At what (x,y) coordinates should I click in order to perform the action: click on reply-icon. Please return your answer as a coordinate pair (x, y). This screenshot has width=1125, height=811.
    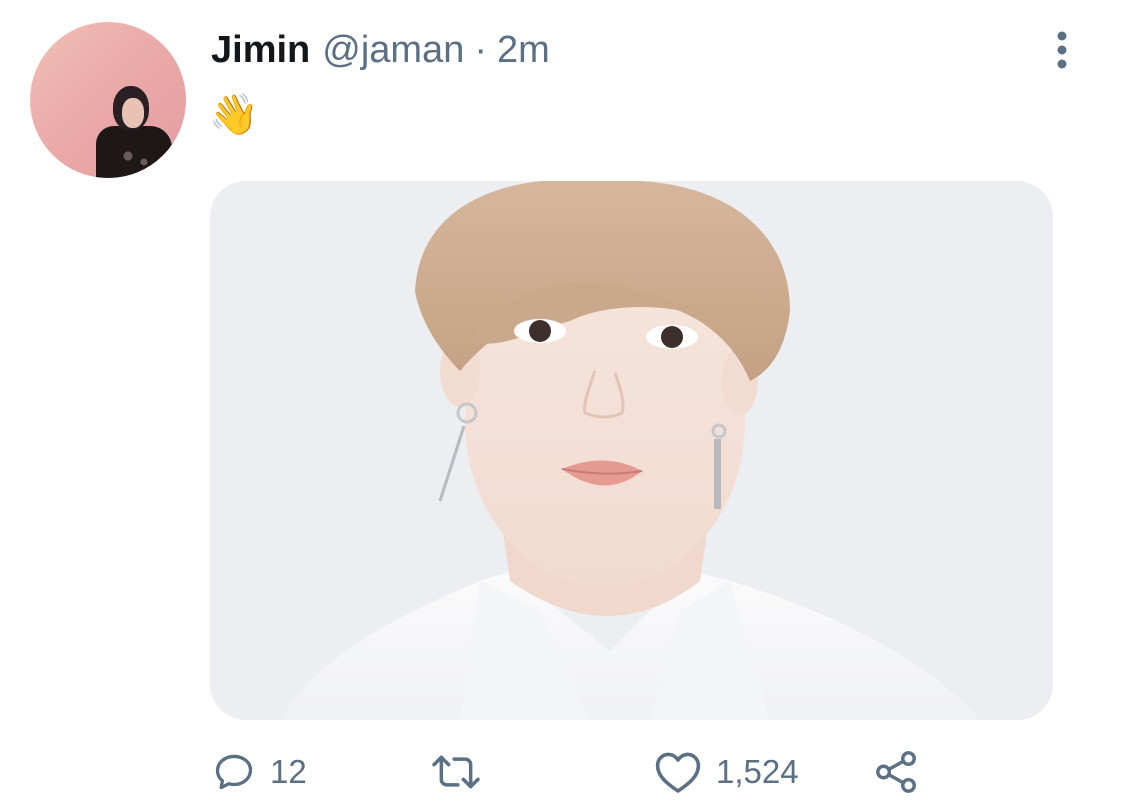
    Looking at the image, I should click on (234, 772).